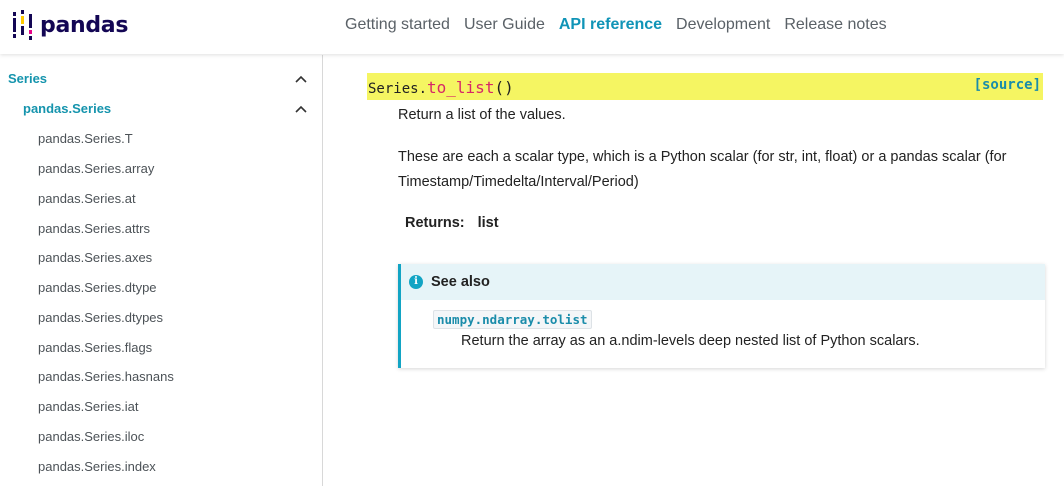 This screenshot has width=1064, height=486. I want to click on signature-text: Series.to_list(), so click(441, 87).